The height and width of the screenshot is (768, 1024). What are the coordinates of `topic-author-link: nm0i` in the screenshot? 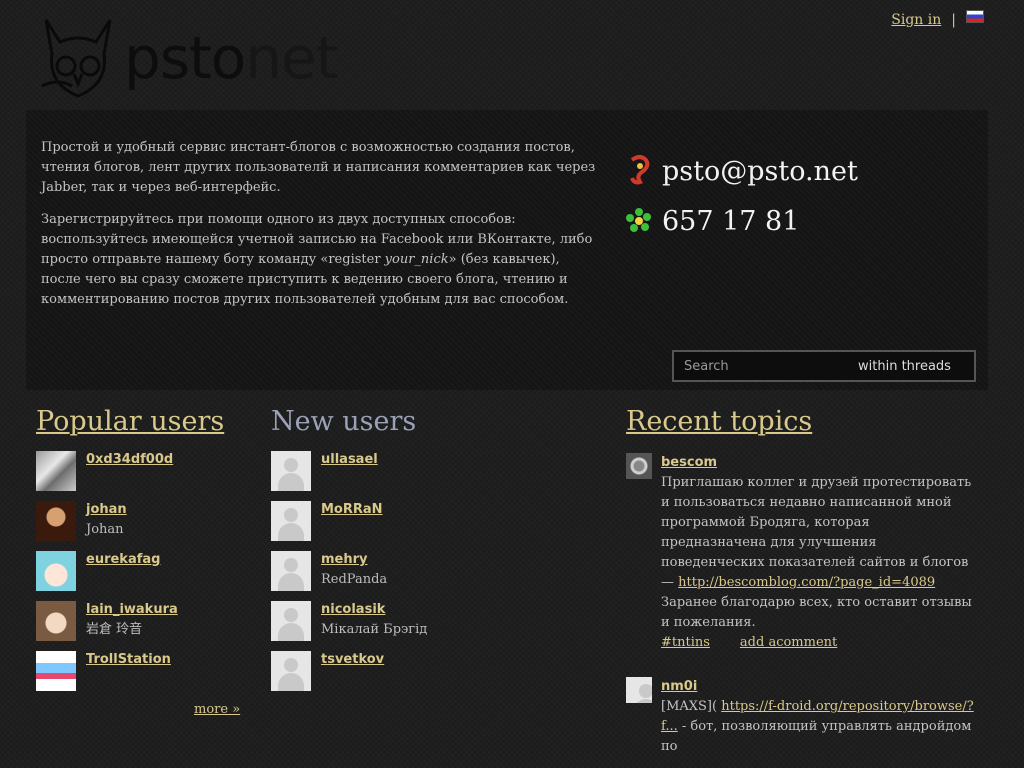 It's located at (818, 687).